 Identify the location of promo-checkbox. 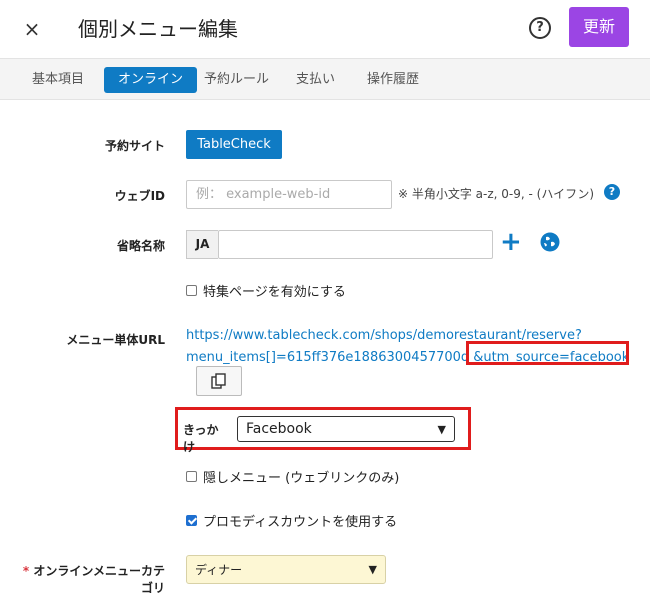
(191, 520).